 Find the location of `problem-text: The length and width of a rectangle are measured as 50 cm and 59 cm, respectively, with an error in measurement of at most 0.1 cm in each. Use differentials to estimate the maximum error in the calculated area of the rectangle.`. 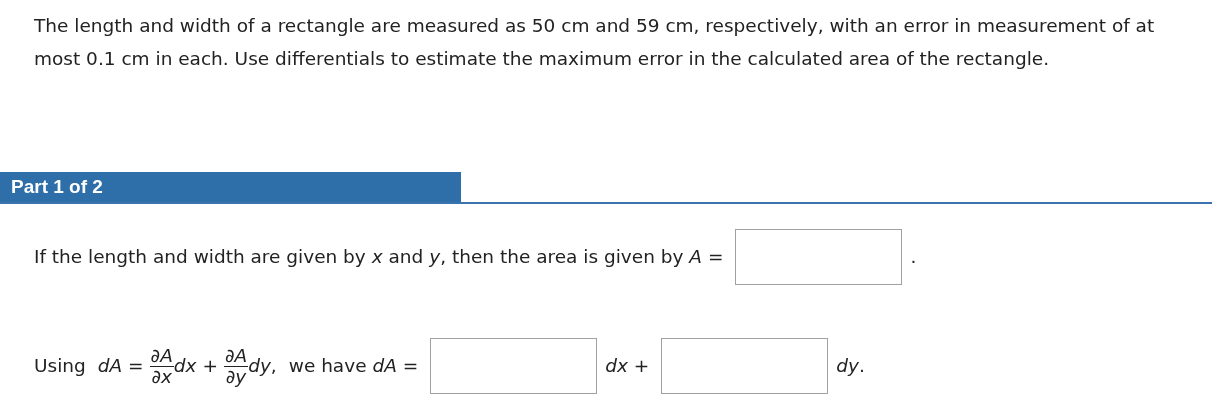

problem-text: The length and width of a rectangle are measured as 50 cm and 59 cm, respectively, with an error in measurement of at most 0.1 cm in each. Use differentials to estimate the maximum error in the calculated area of the rectangle. is located at coordinates (594, 42).